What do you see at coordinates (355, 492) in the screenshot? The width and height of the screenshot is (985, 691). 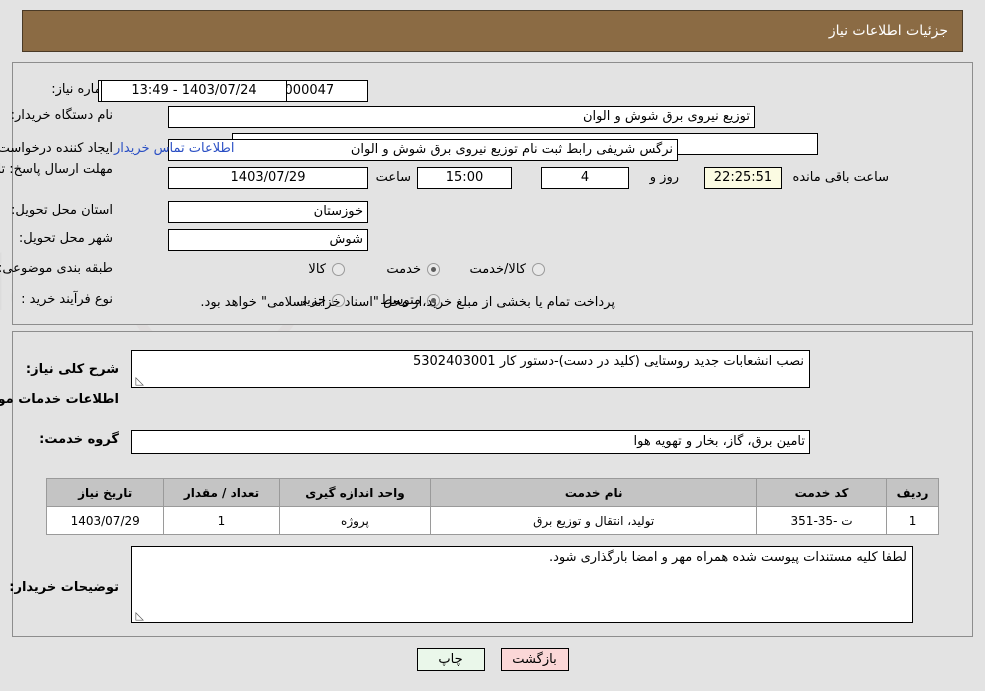 I see `column-header-unit: واحد اندازه گیری` at bounding box center [355, 492].